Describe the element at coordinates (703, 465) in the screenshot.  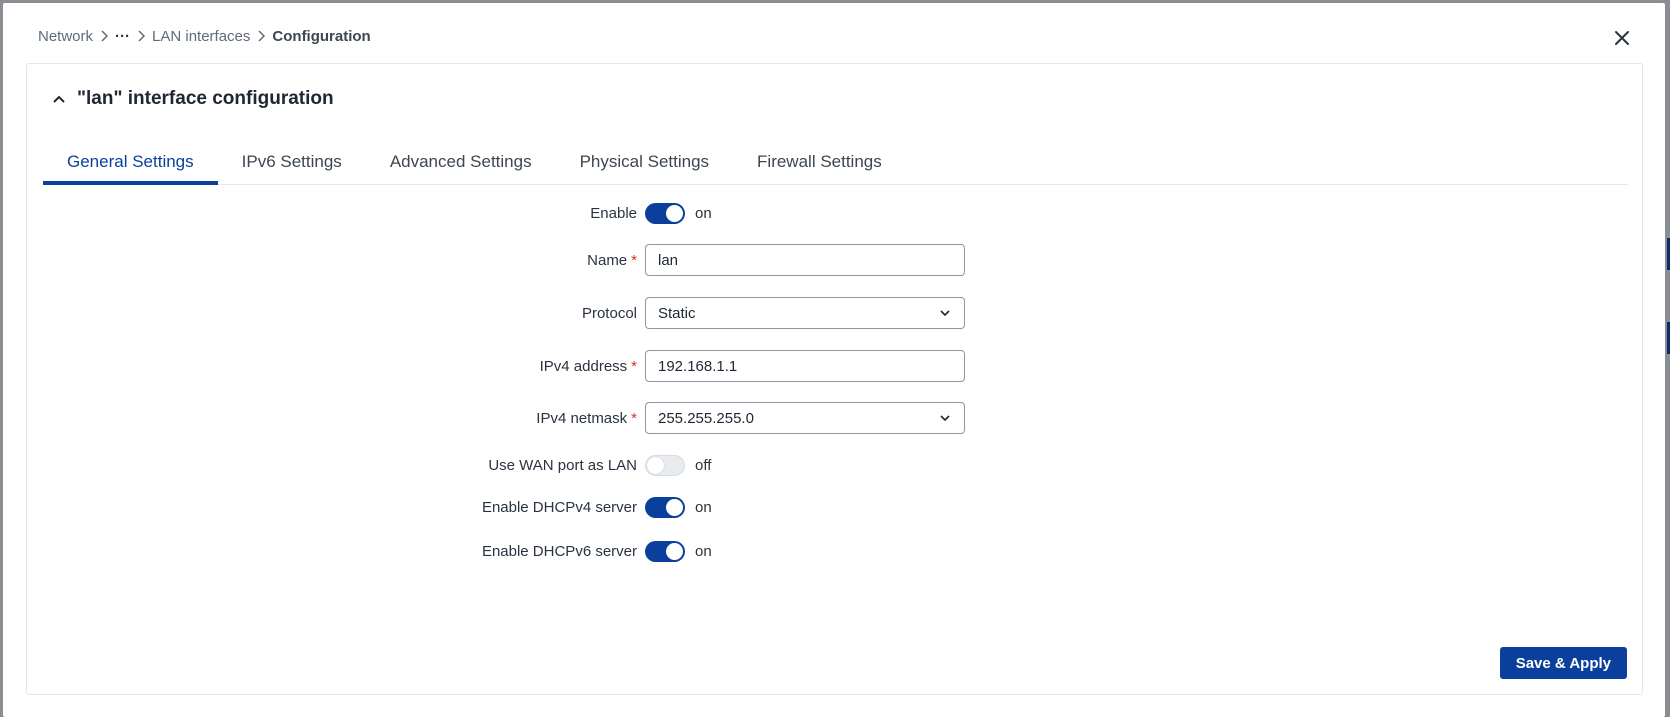
I see `use-wan-state: off` at that location.